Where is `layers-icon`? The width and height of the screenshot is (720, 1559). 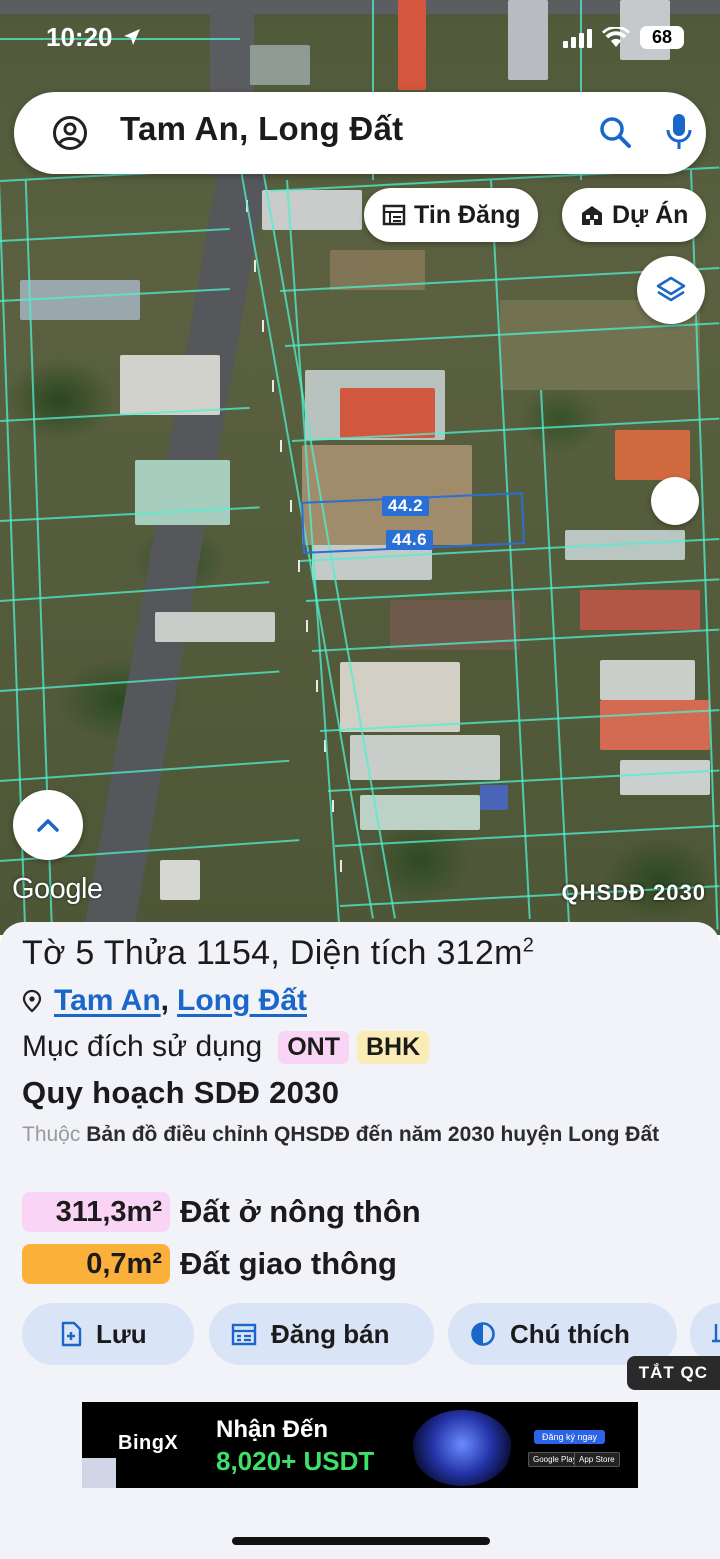 layers-icon is located at coordinates (671, 289).